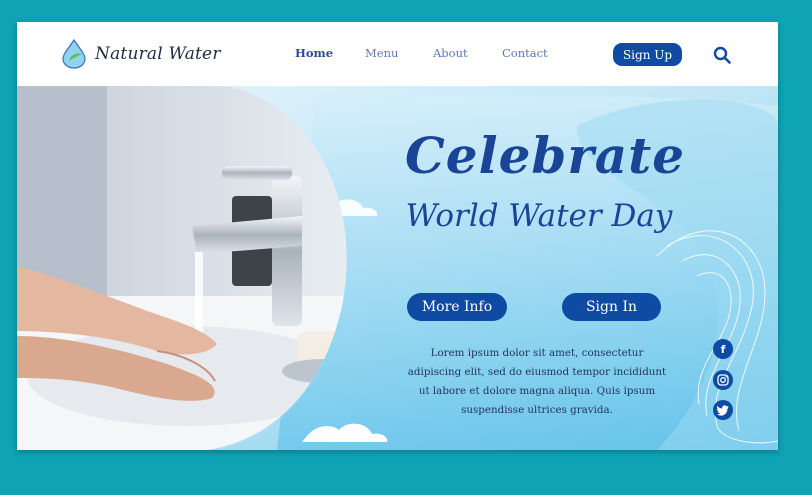 Image resolution: width=812 pixels, height=495 pixels. What do you see at coordinates (158, 54) in the screenshot?
I see `brand-name: Natural Water` at bounding box center [158, 54].